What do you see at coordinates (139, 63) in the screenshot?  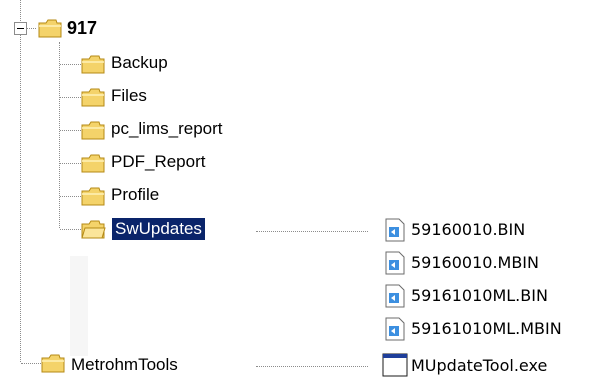 I see `tree-node-backup: Backup` at bounding box center [139, 63].